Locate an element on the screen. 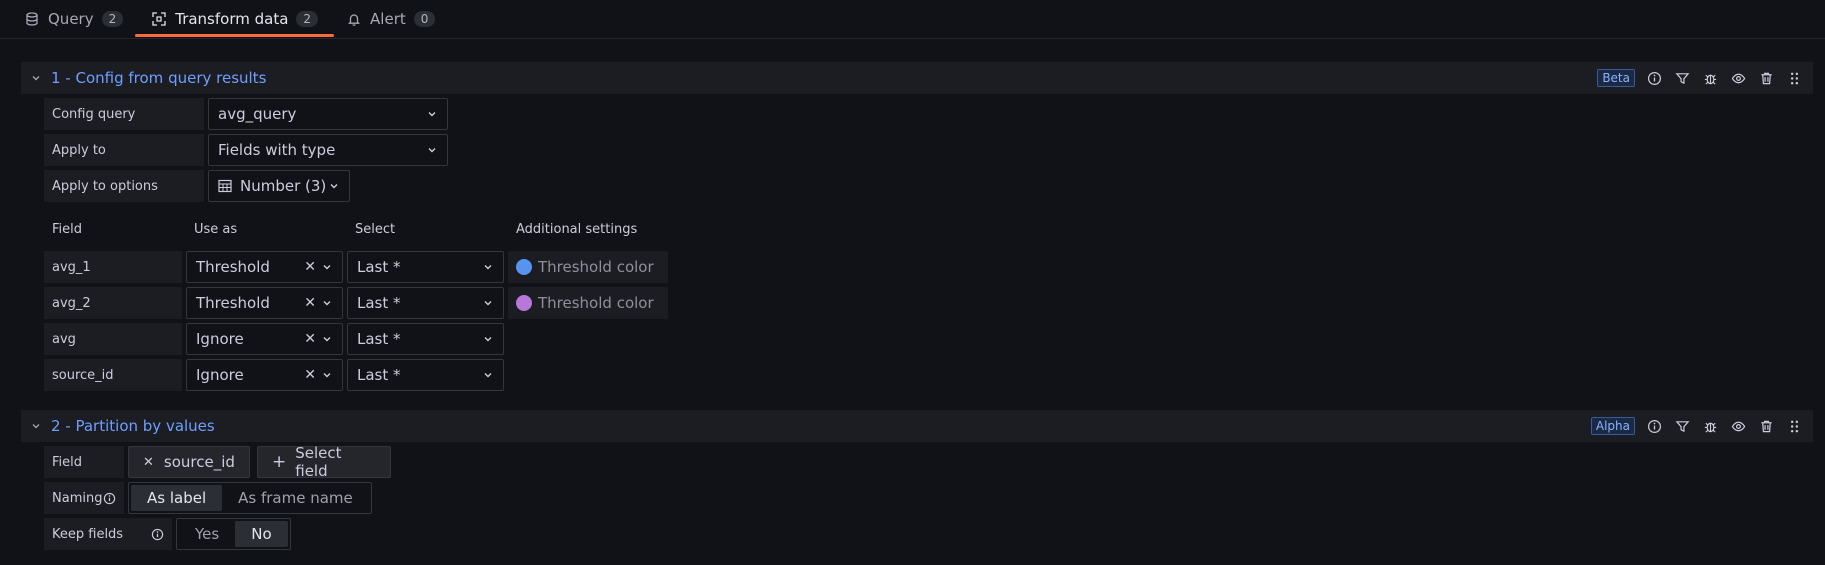 This screenshot has width=1825, height=565. tab-query: Query 2 is located at coordinates (74, 19).